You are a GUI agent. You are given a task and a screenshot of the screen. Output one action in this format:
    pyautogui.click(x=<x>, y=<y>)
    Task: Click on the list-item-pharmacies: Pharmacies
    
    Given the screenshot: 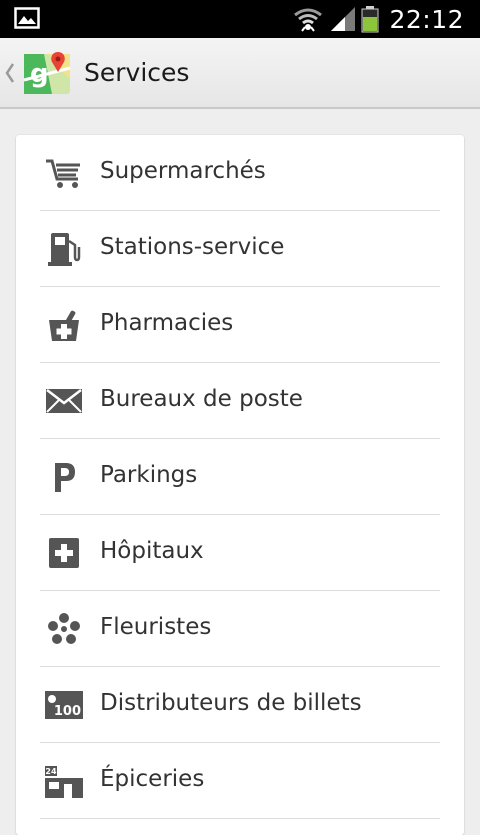 What is the action you would take?
    pyautogui.click(x=240, y=325)
    